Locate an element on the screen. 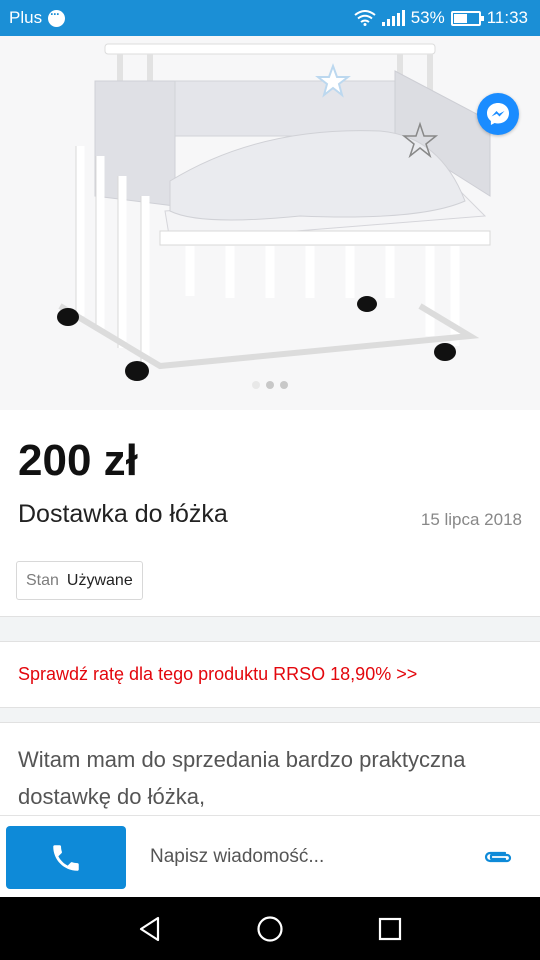  messenger-share-button is located at coordinates (498, 114).